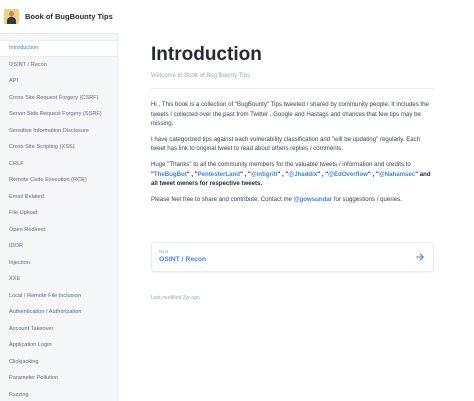 Image resolution: width=474 pixels, height=401 pixels. Describe the element at coordinates (58, 147) in the screenshot. I see `sidebar-item-cross-site-scripting-xss: Cross Site Scripting (XSS)` at that location.